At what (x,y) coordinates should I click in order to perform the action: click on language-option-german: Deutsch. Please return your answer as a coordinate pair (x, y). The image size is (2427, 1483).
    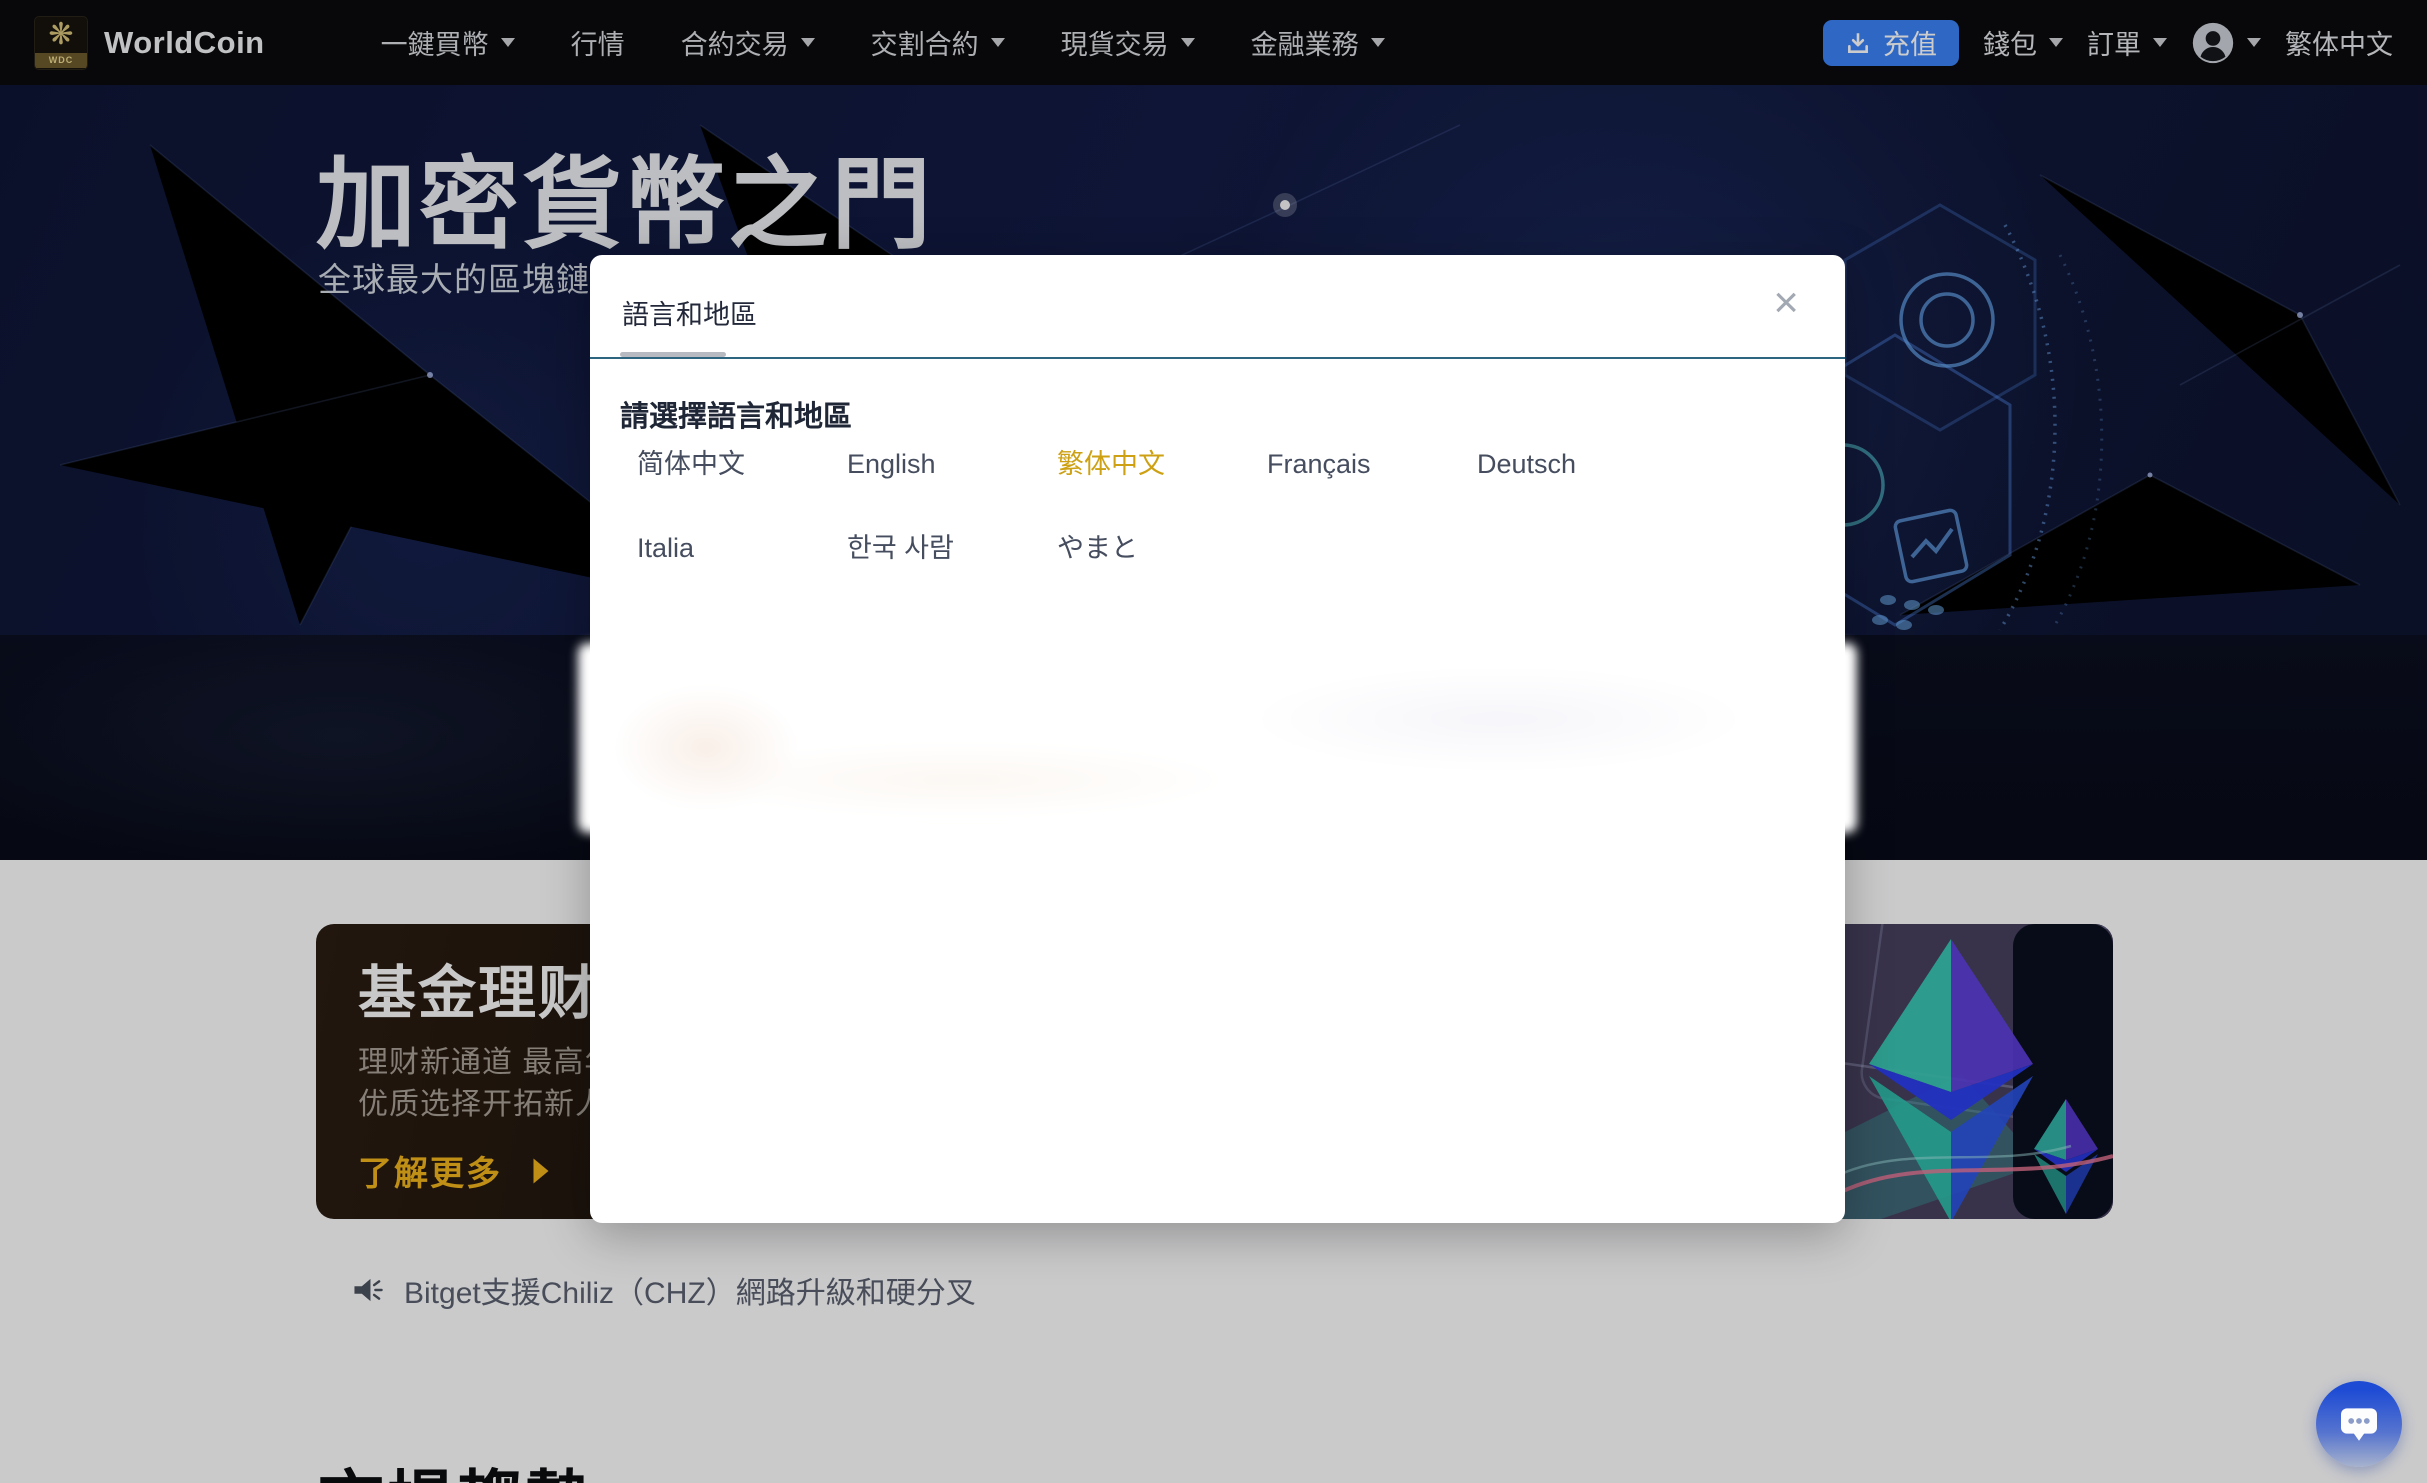
    Looking at the image, I should click on (1565, 464).